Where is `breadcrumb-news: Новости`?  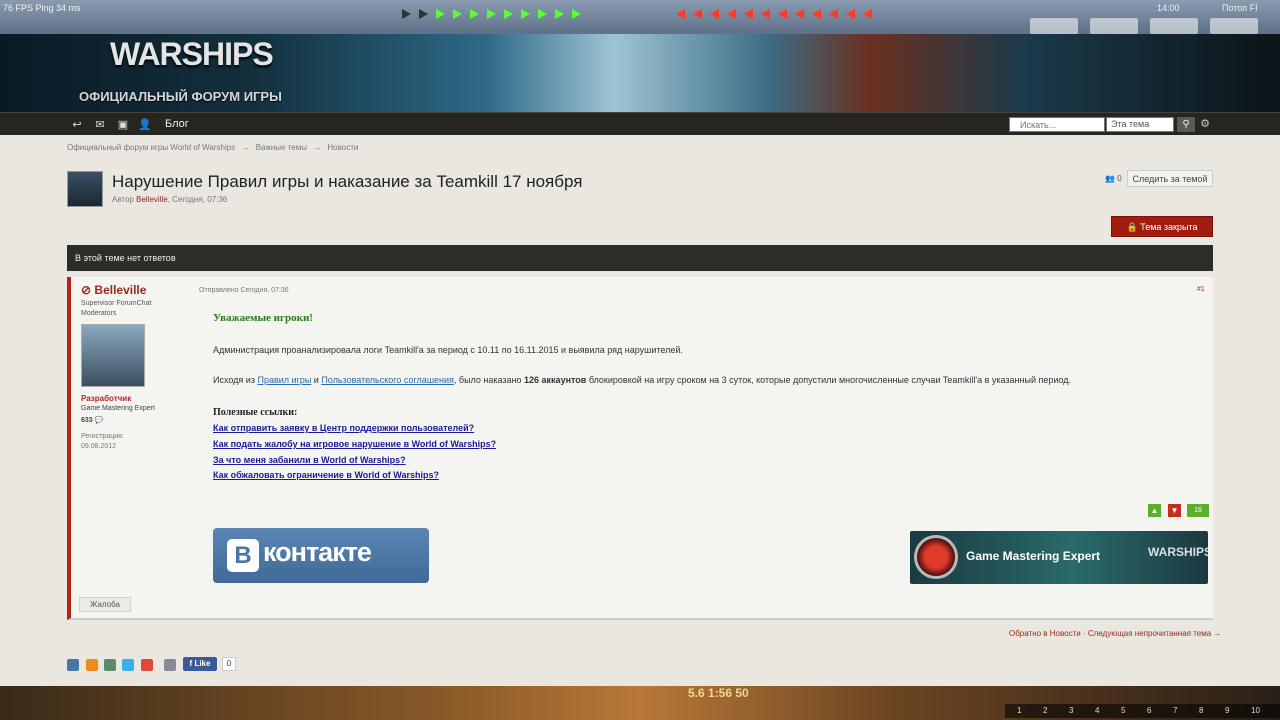 breadcrumb-news: Новости is located at coordinates (342, 147).